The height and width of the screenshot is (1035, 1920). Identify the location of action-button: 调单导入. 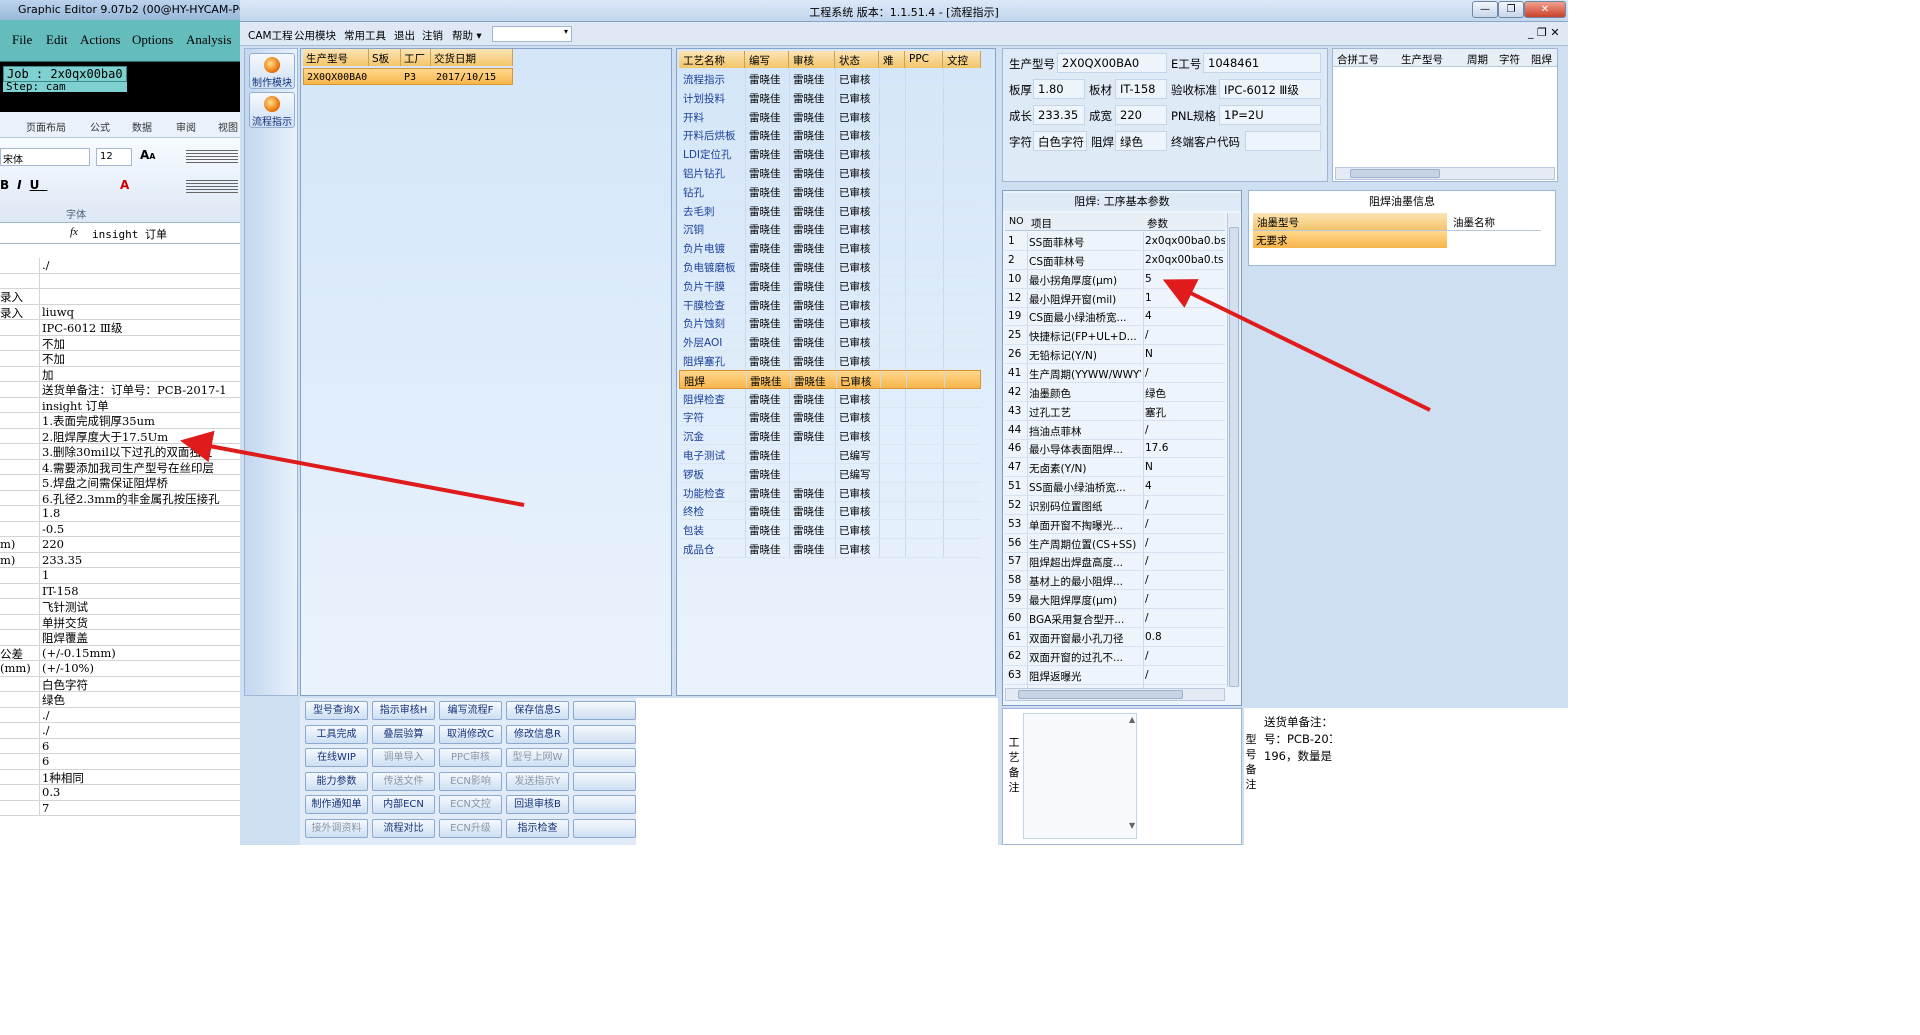
(403, 758).